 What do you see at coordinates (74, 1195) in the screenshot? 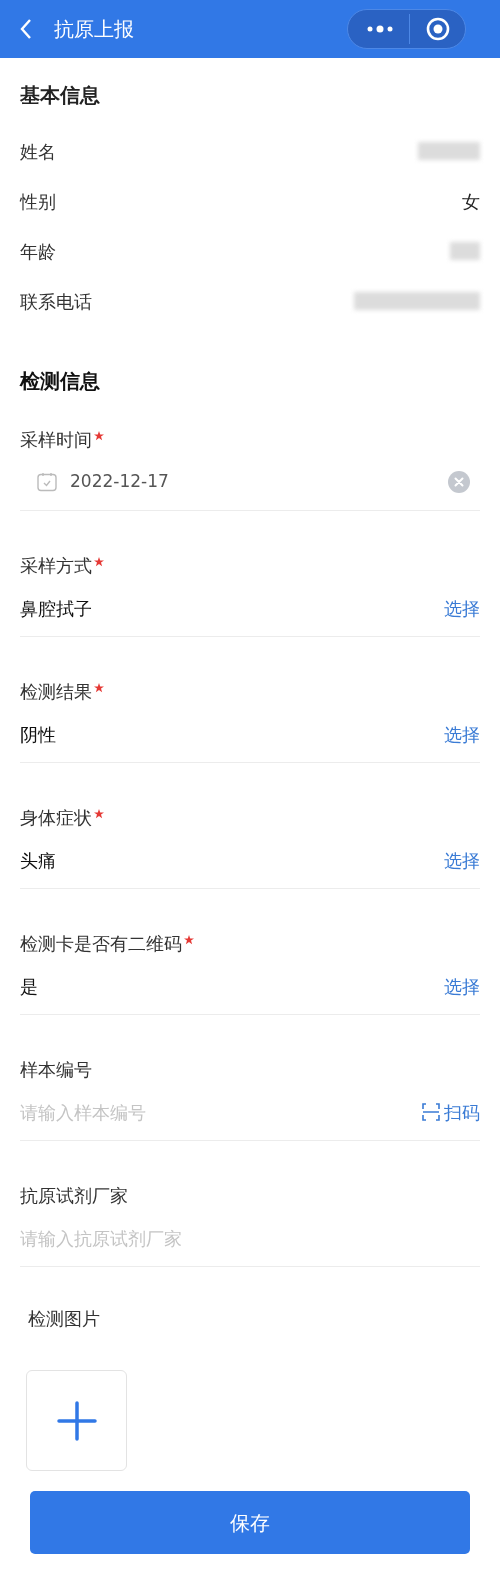
I see `field-label: 抗原试剂厂家` at bounding box center [74, 1195].